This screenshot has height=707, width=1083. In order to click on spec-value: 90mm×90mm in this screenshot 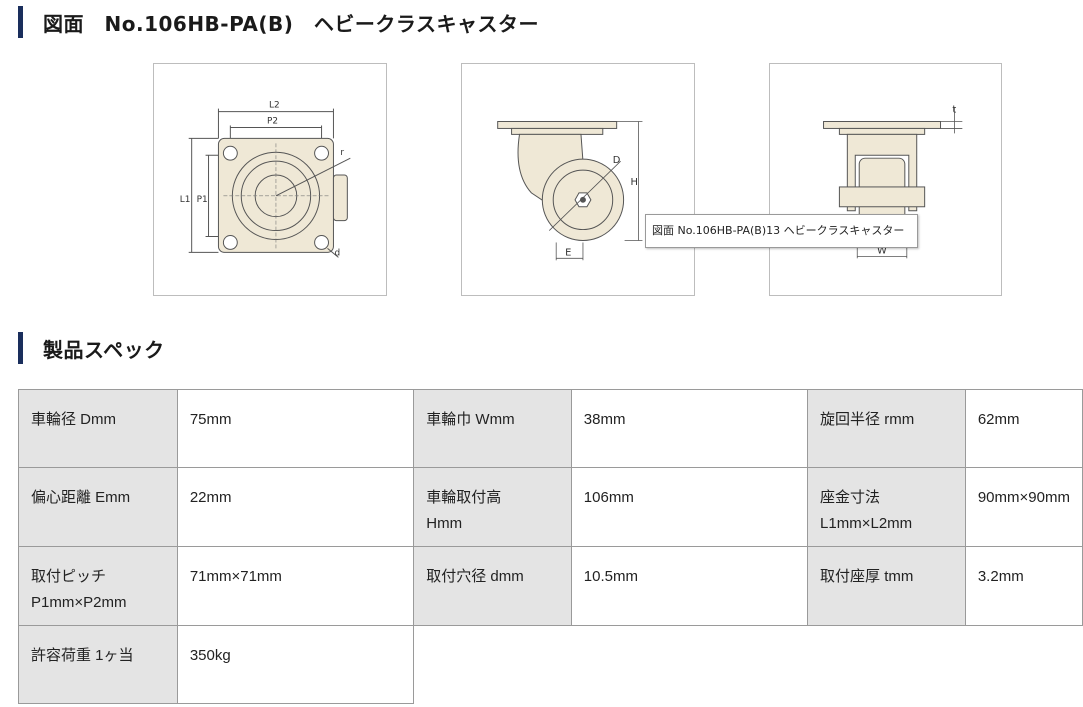, I will do `click(1023, 507)`.